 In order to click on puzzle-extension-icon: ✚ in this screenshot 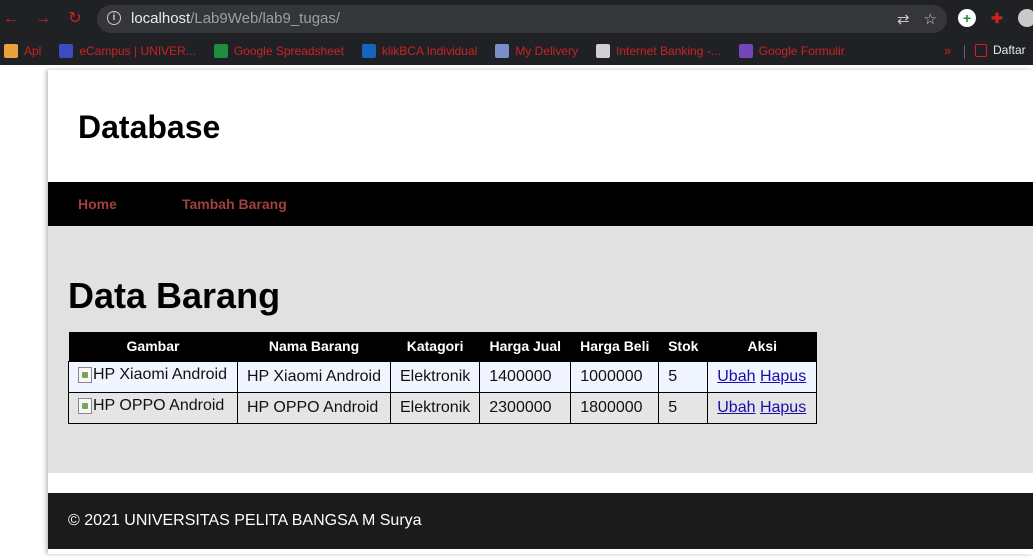, I will do `click(997, 18)`.